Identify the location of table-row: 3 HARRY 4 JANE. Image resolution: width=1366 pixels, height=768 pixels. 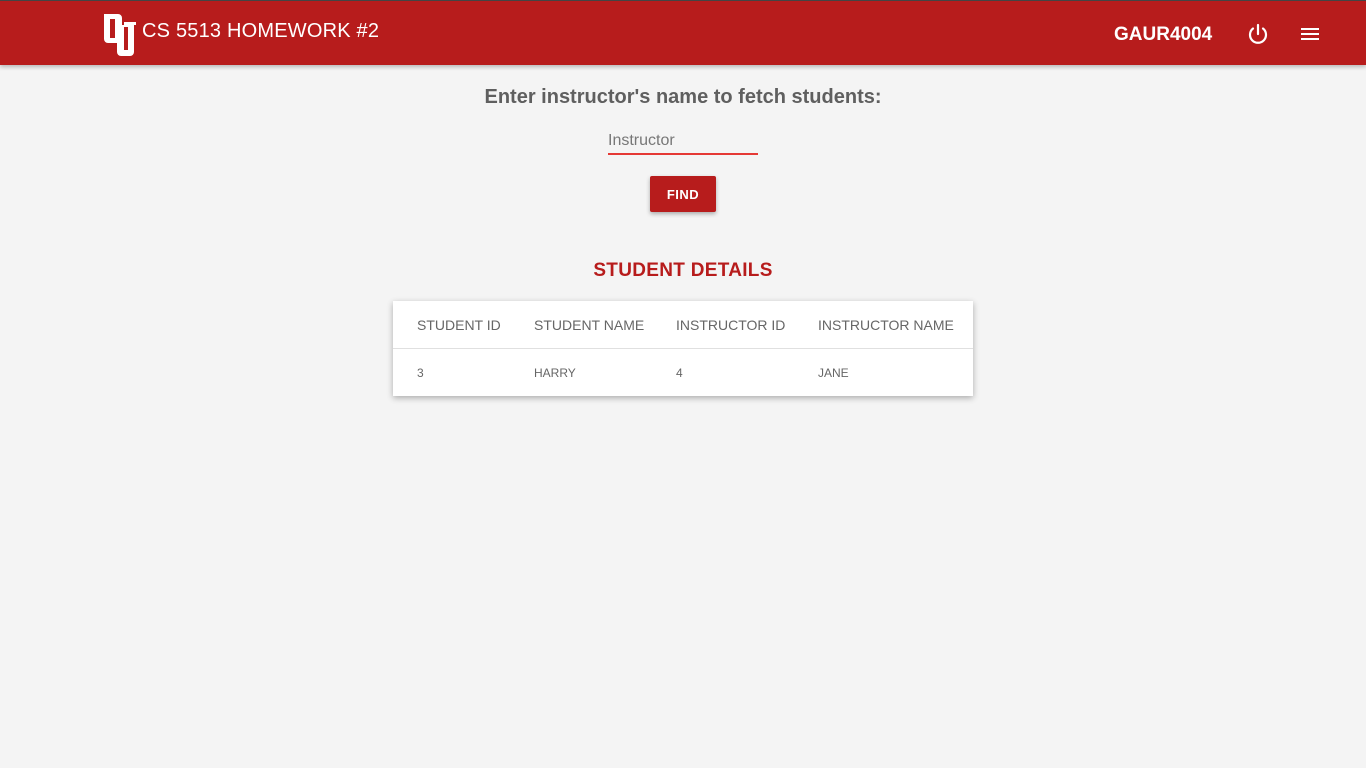
(683, 373).